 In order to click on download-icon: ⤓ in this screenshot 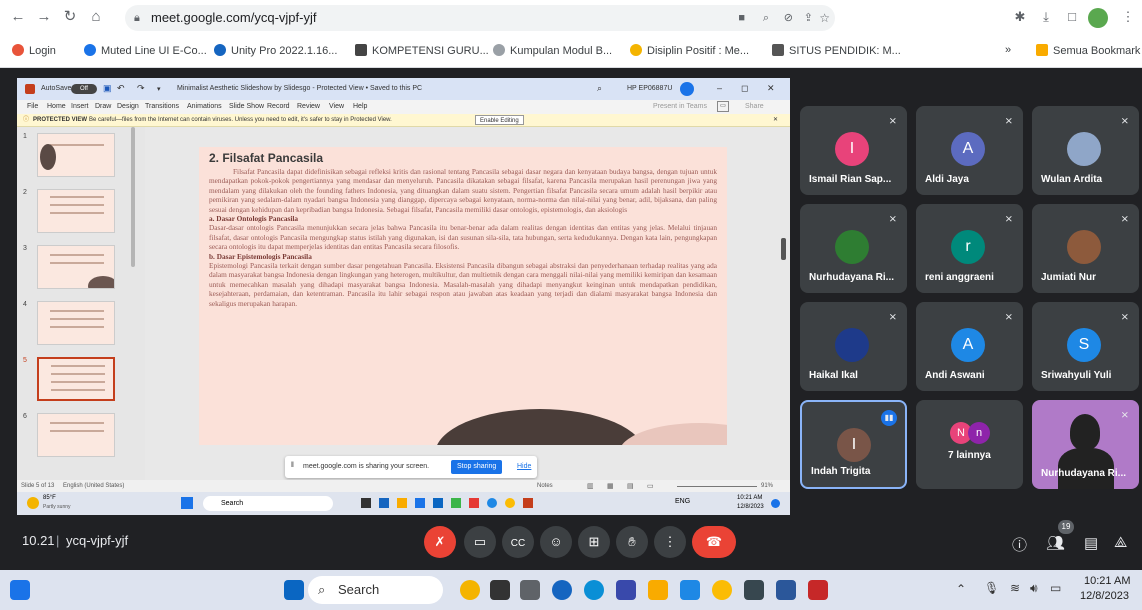, I will do `click(1046, 17)`.